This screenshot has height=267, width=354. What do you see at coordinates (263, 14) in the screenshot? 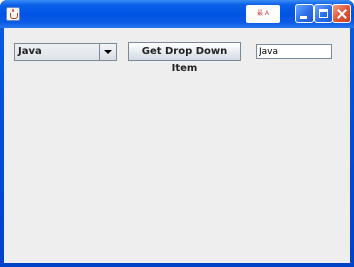
I see `ime-indicator: 最 A` at bounding box center [263, 14].